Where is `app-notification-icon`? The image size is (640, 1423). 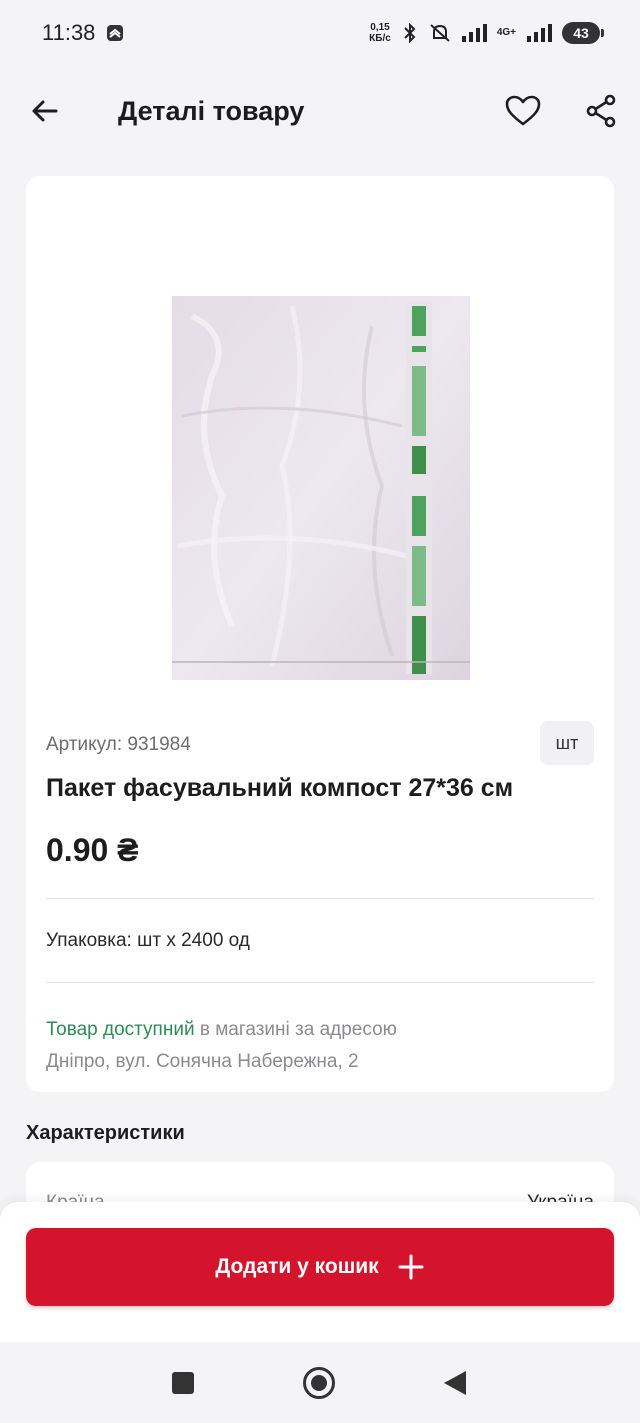
app-notification-icon is located at coordinates (115, 33).